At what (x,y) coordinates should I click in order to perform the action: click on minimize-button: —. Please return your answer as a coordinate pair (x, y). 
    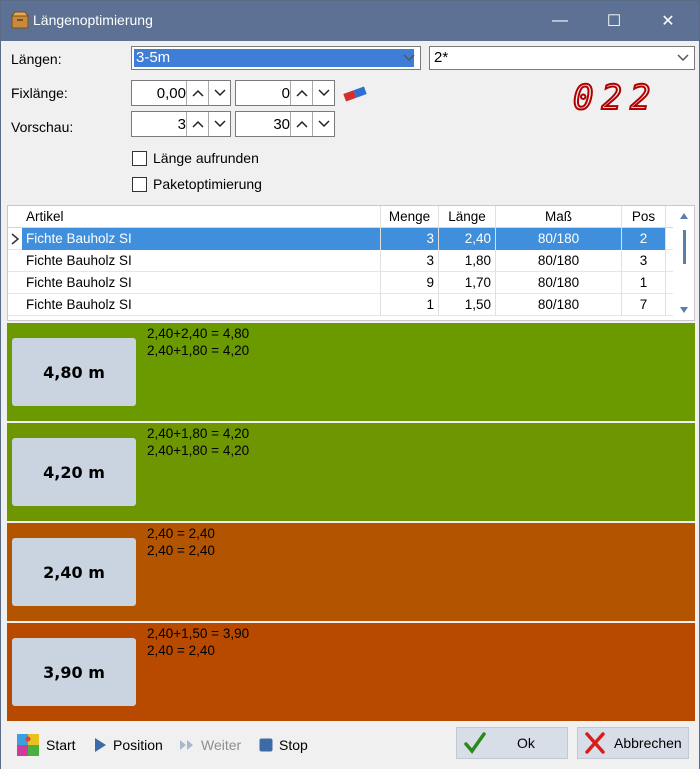
    Looking at the image, I should click on (560, 21).